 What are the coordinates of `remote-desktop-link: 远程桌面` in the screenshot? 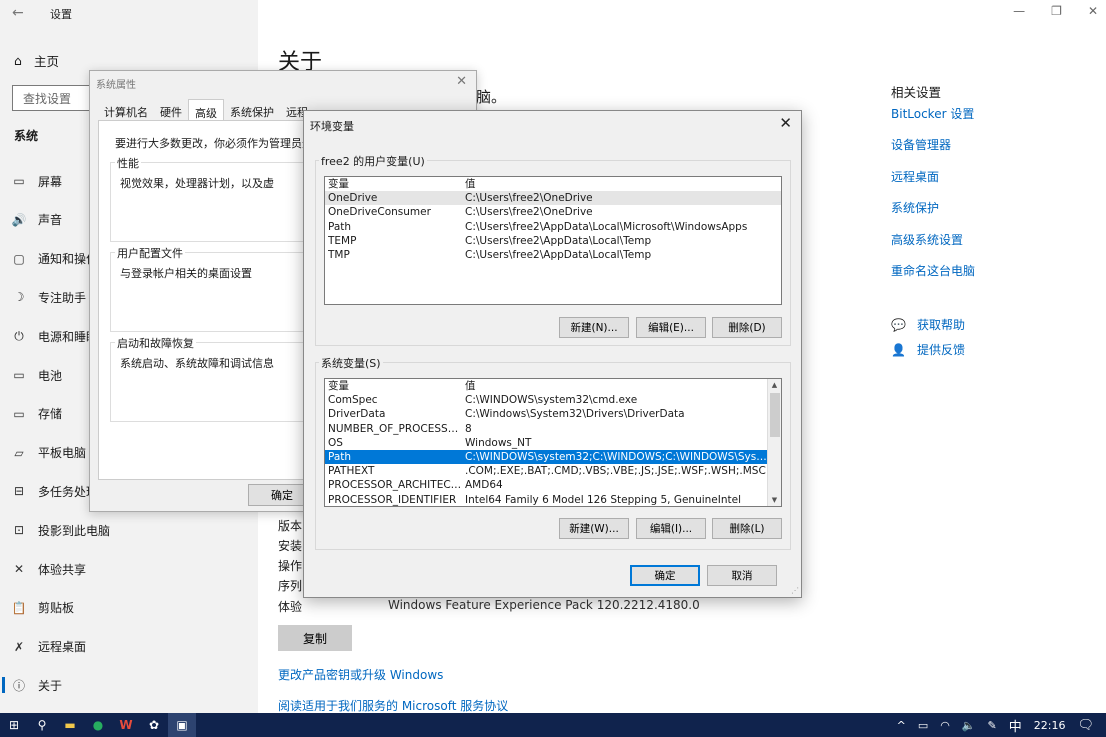 It's located at (915, 176).